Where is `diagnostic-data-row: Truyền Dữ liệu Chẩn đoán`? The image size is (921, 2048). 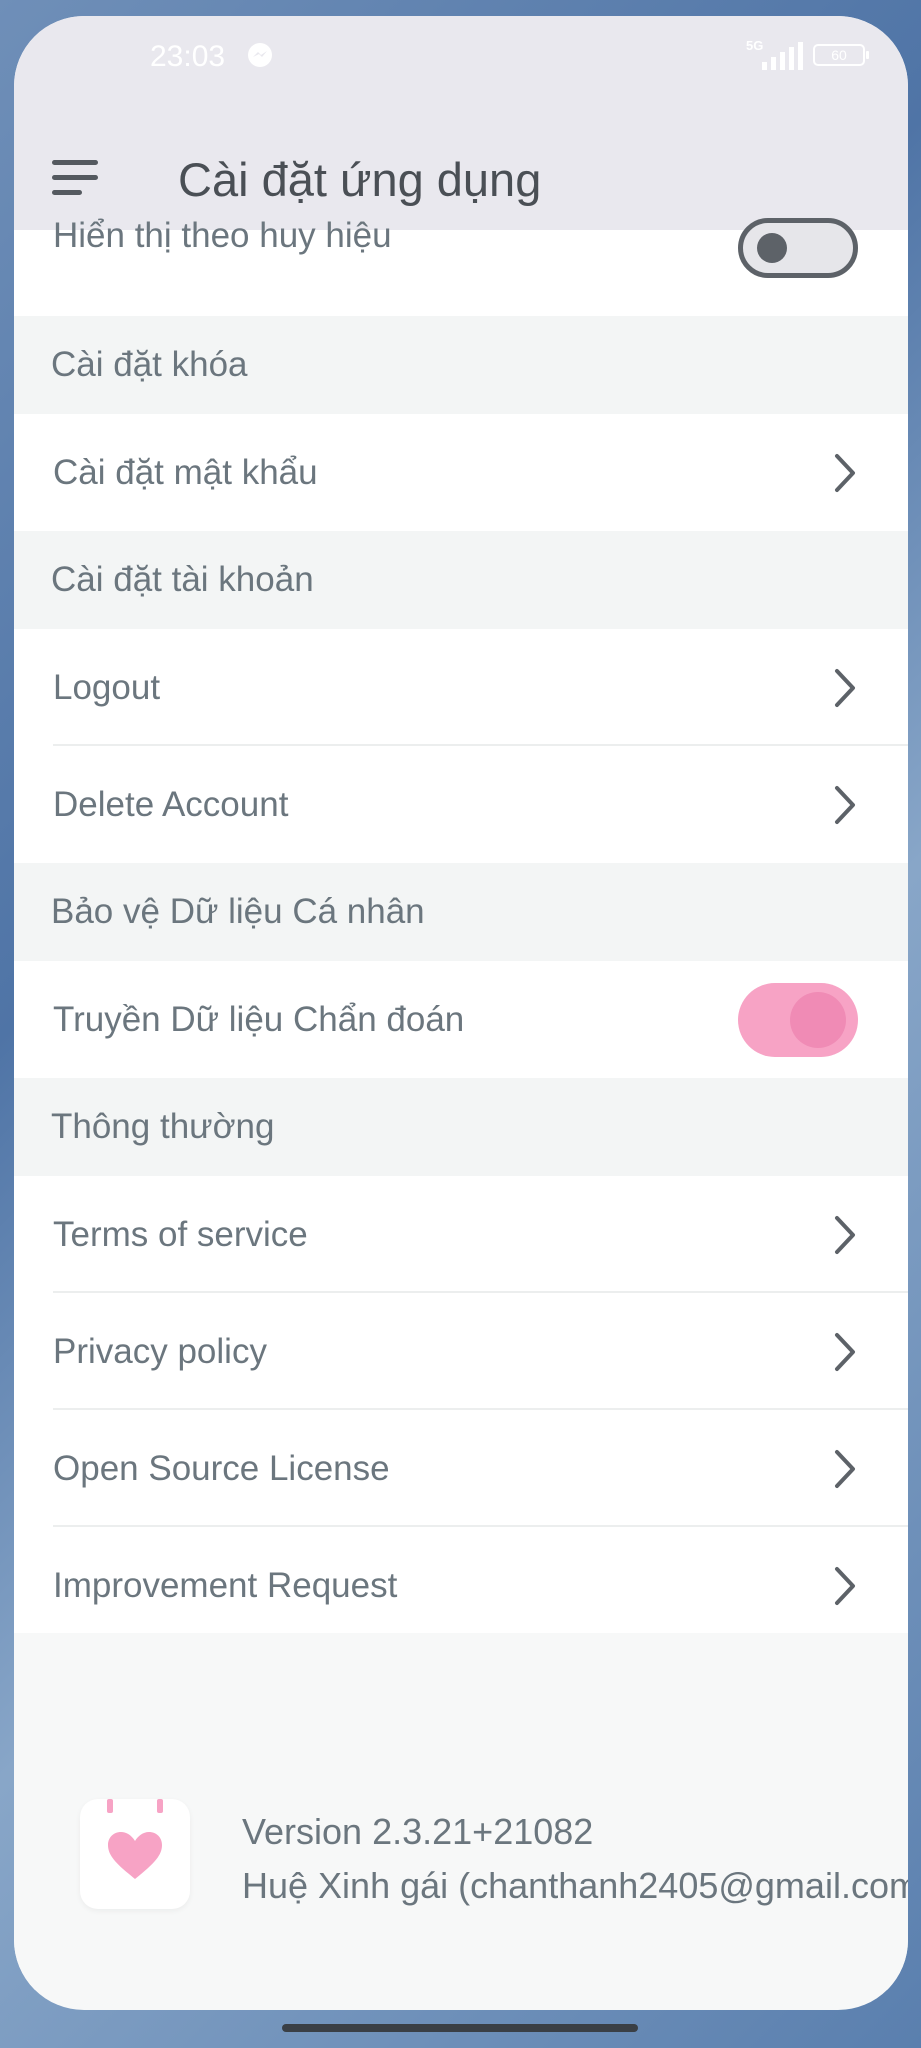 diagnostic-data-row: Truyền Dữ liệu Chẩn đoán is located at coordinates (461, 1019).